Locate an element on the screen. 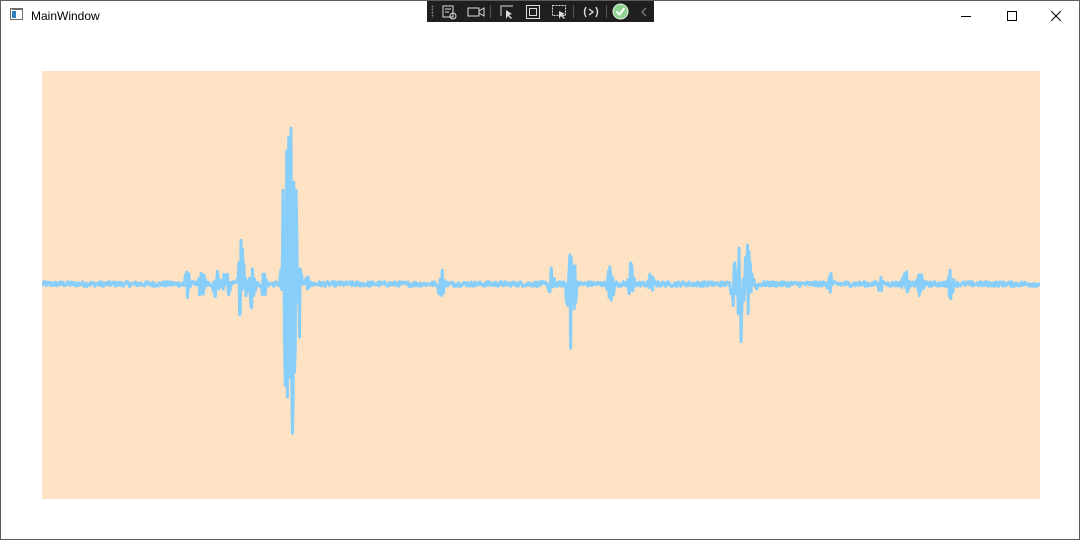  maximize-button is located at coordinates (1012, 16).